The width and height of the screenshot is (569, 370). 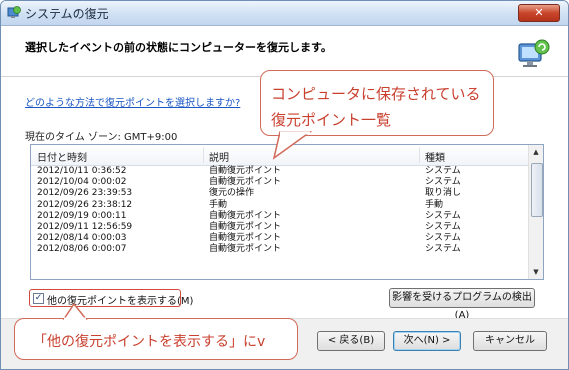 I want to click on row-date: 2012/09/11 12:56:59, so click(x=85, y=226).